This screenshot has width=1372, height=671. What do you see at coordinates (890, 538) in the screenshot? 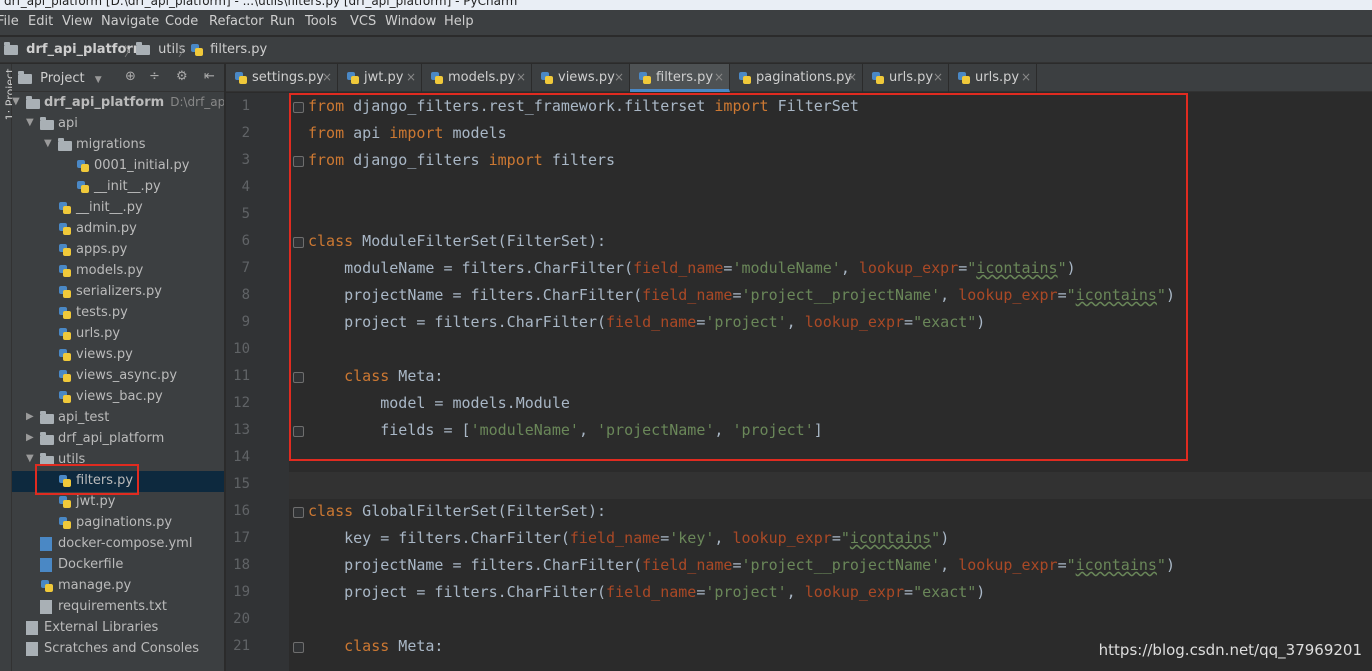
I see `code-token: icontains` at bounding box center [890, 538].